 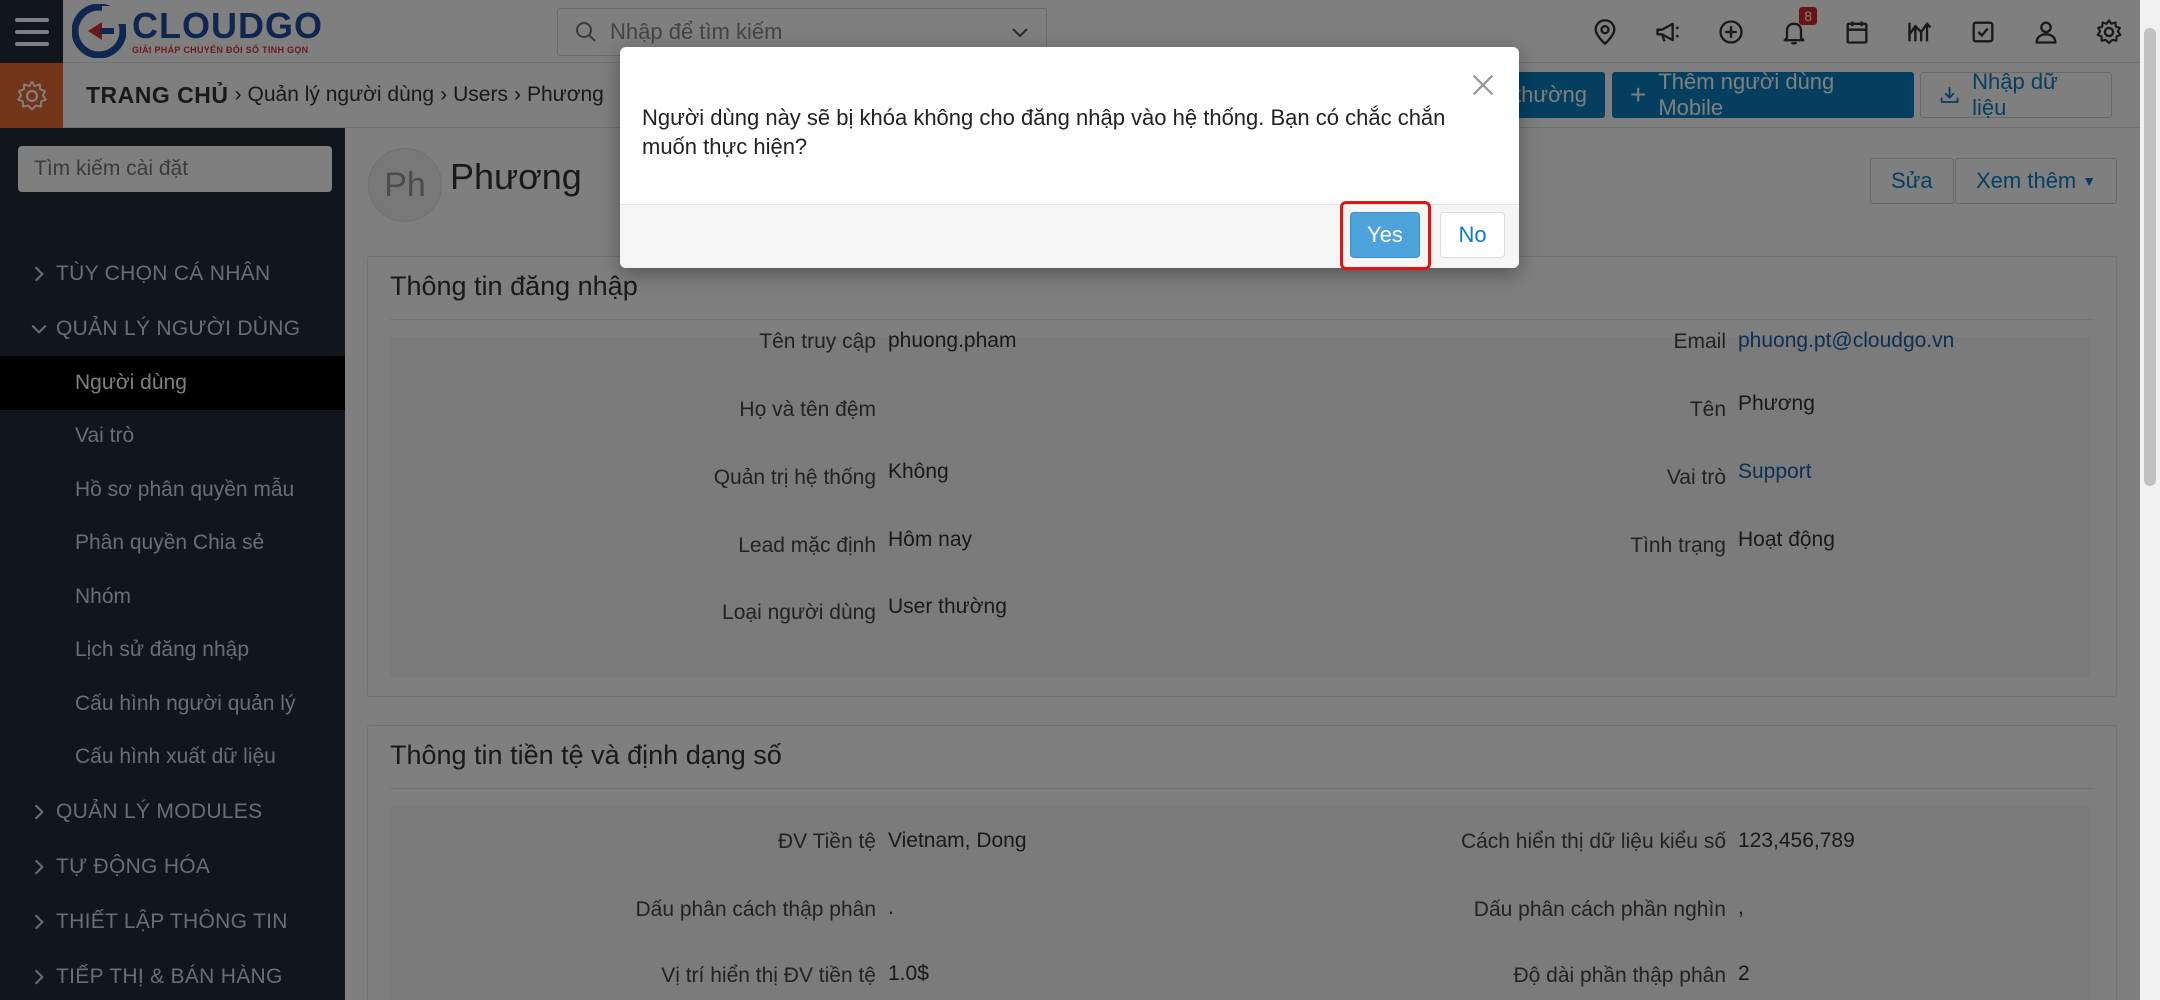 I want to click on yes-button: Yes, so click(x=1385, y=235).